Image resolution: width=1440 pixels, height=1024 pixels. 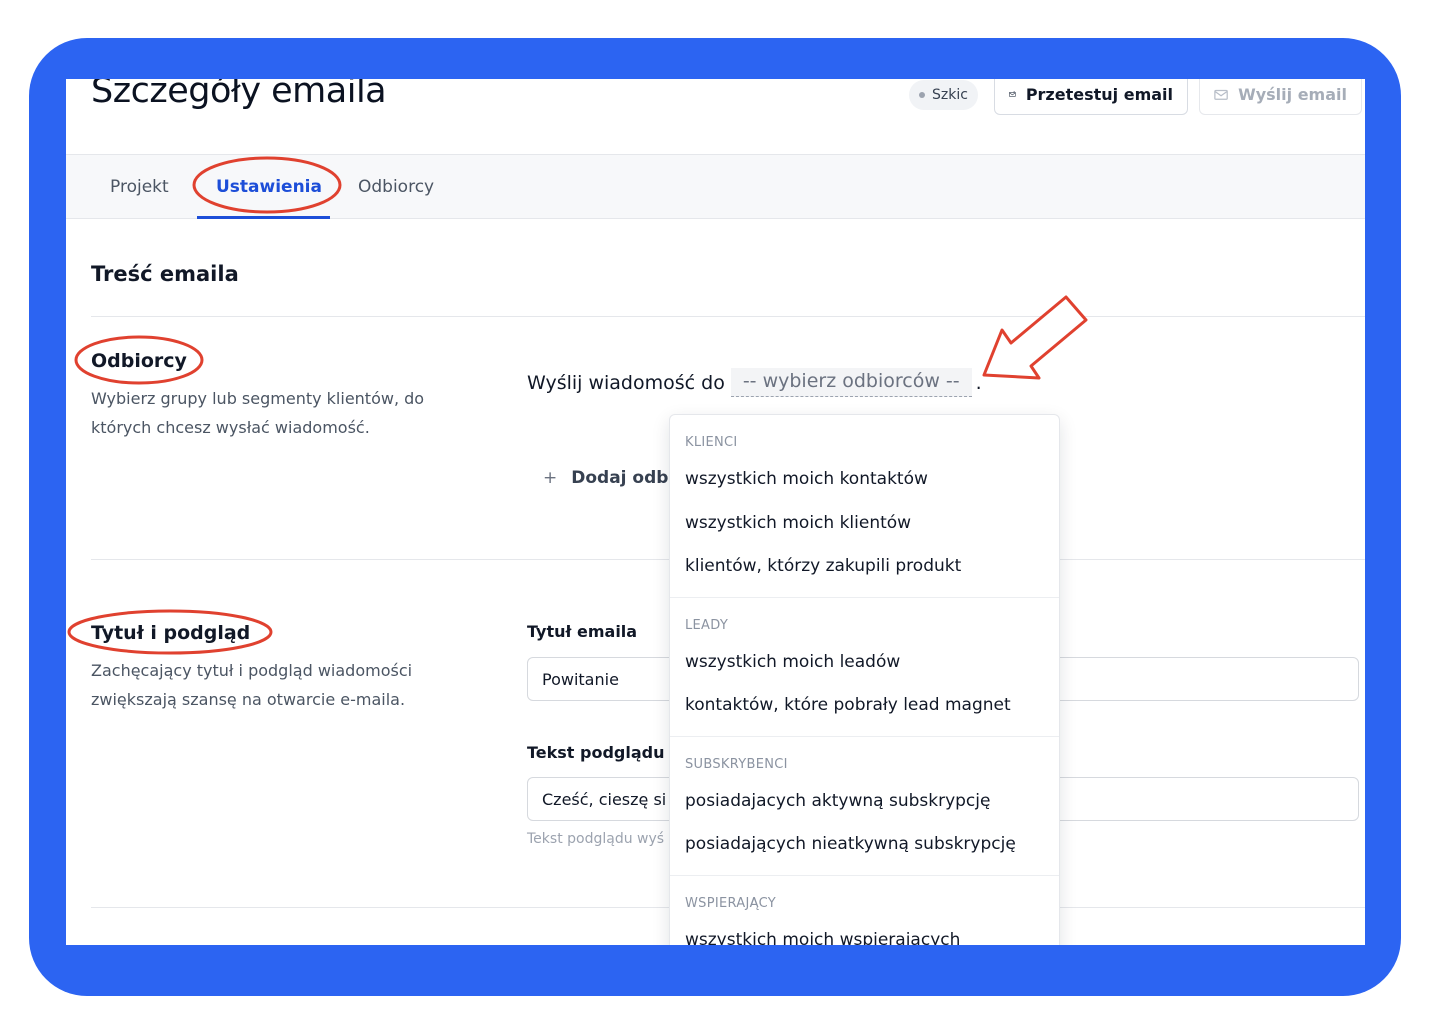 What do you see at coordinates (922, 95) in the screenshot?
I see `status-dot-icon` at bounding box center [922, 95].